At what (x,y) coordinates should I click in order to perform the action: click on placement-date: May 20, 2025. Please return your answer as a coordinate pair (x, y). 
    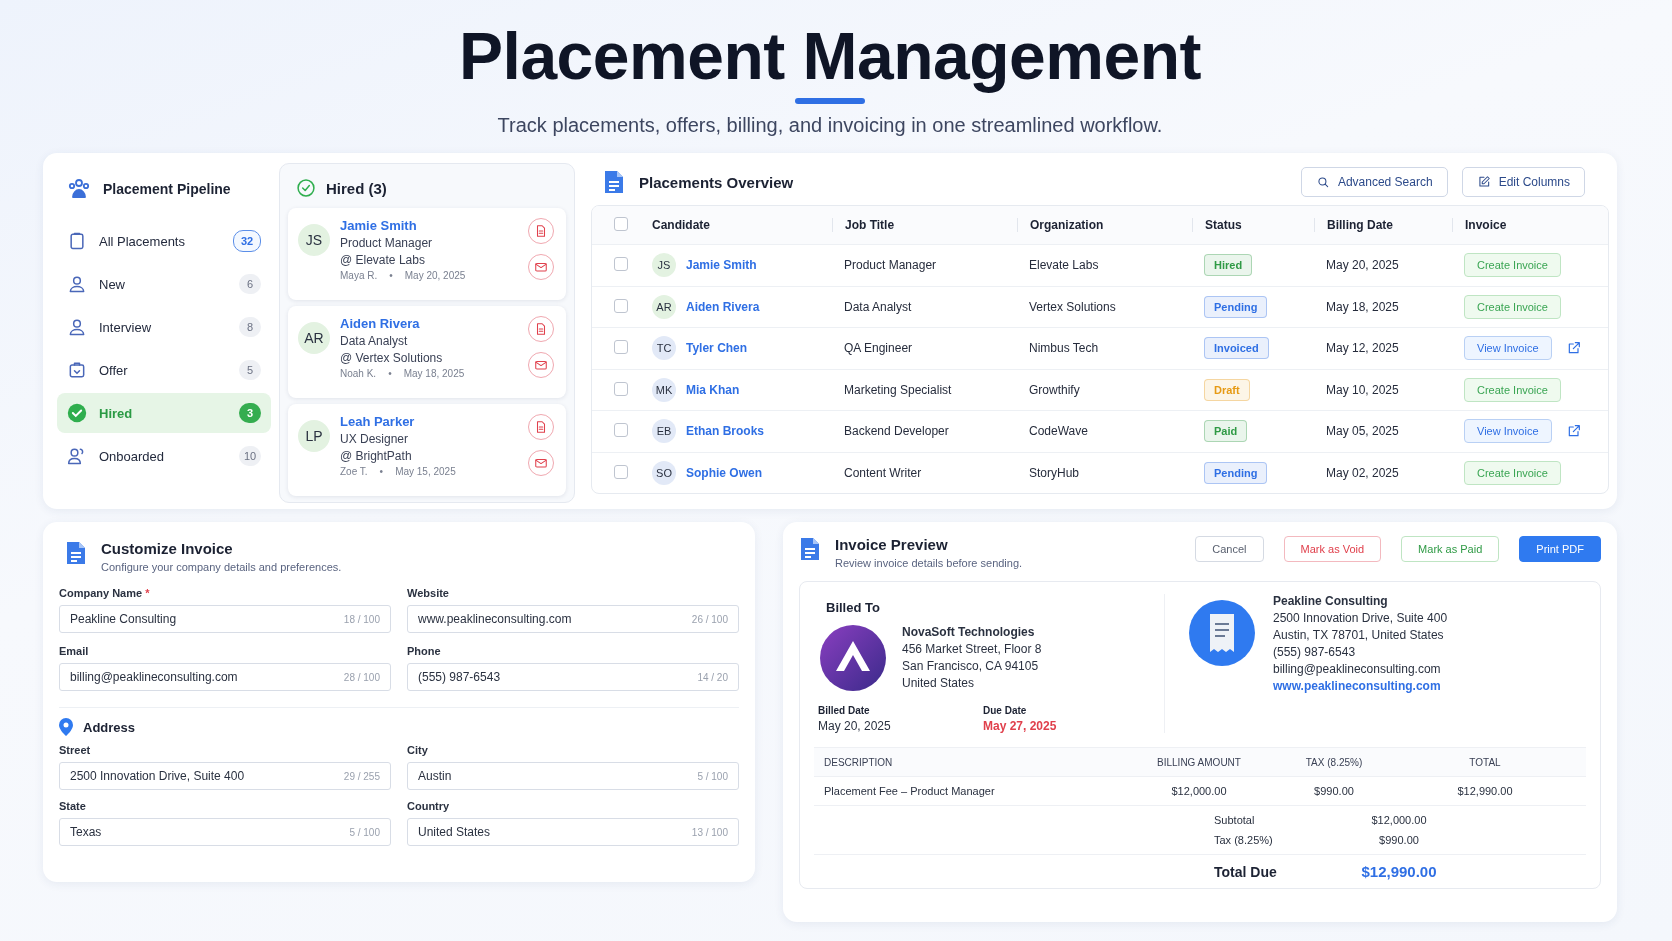
    Looking at the image, I should click on (435, 275).